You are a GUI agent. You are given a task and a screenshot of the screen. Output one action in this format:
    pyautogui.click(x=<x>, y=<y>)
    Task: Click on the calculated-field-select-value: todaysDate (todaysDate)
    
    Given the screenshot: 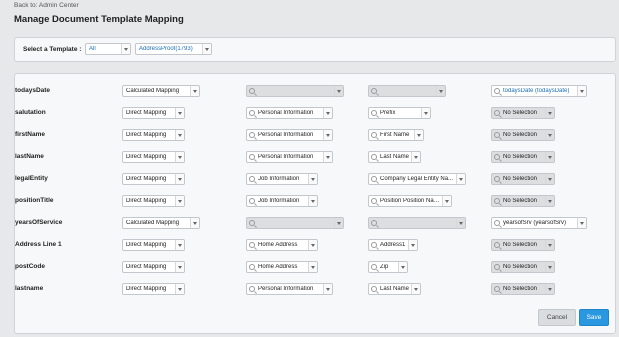 What is the action you would take?
    pyautogui.click(x=536, y=91)
    